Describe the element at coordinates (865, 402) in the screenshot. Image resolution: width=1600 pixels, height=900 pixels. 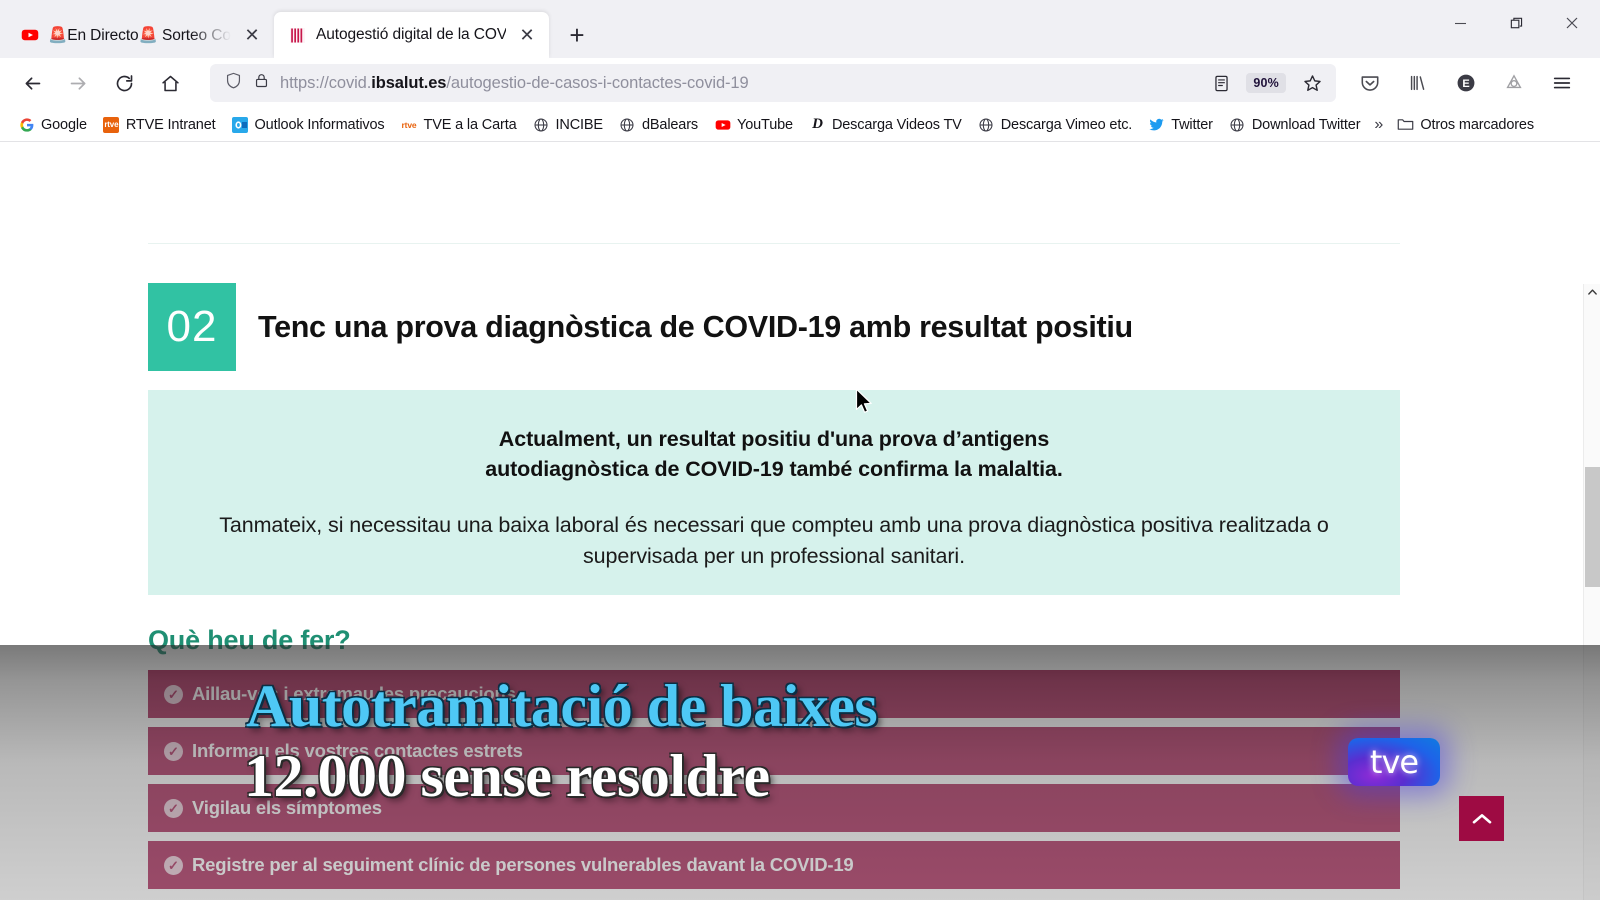
I see `mouse-cursor` at that location.